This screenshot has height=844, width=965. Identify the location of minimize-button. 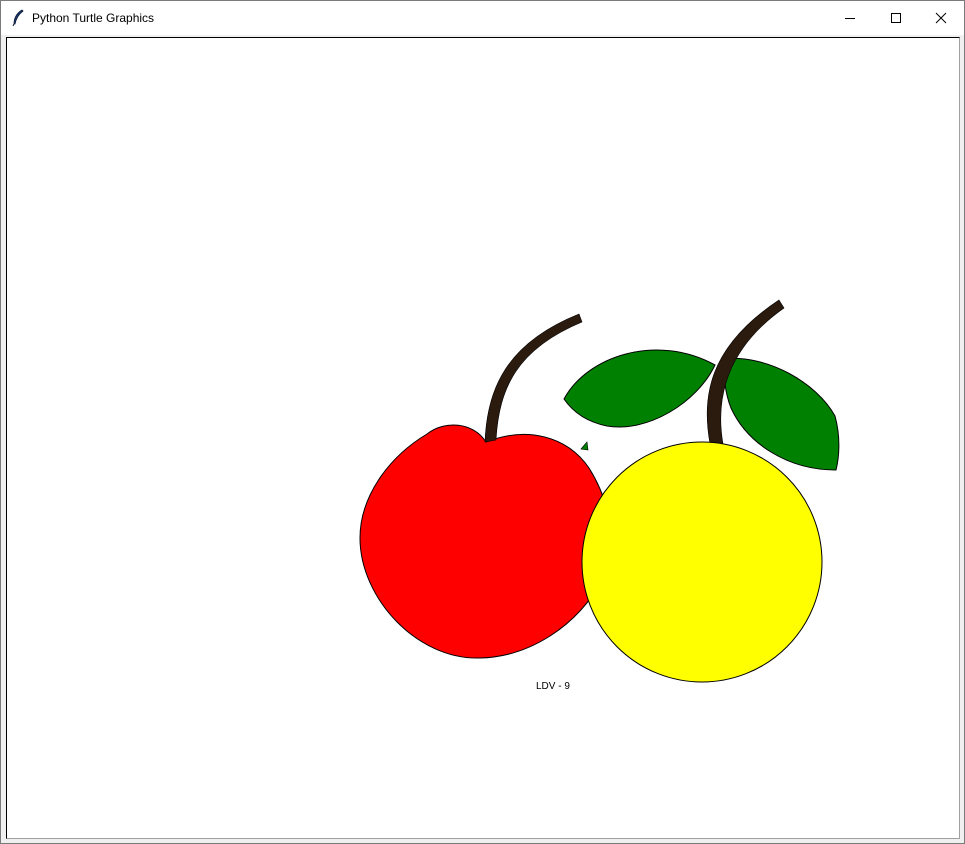
(850, 18).